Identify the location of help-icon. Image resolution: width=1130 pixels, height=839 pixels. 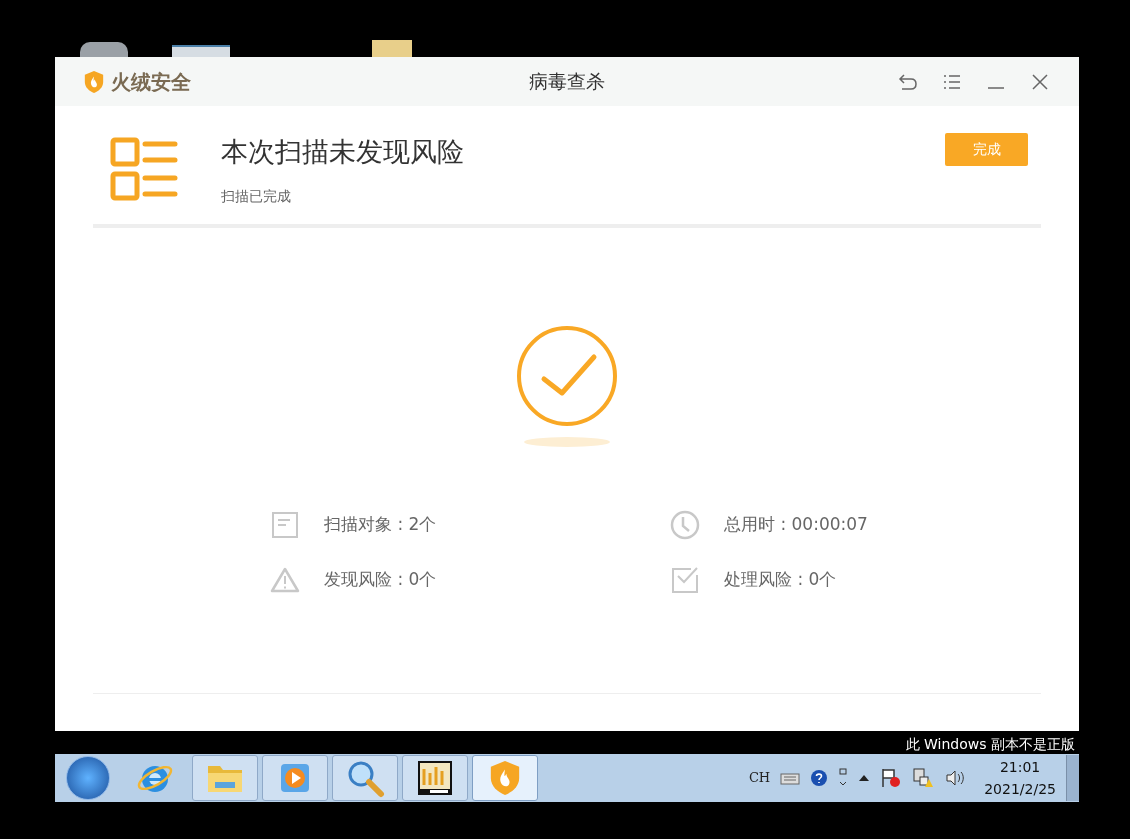
(819, 778).